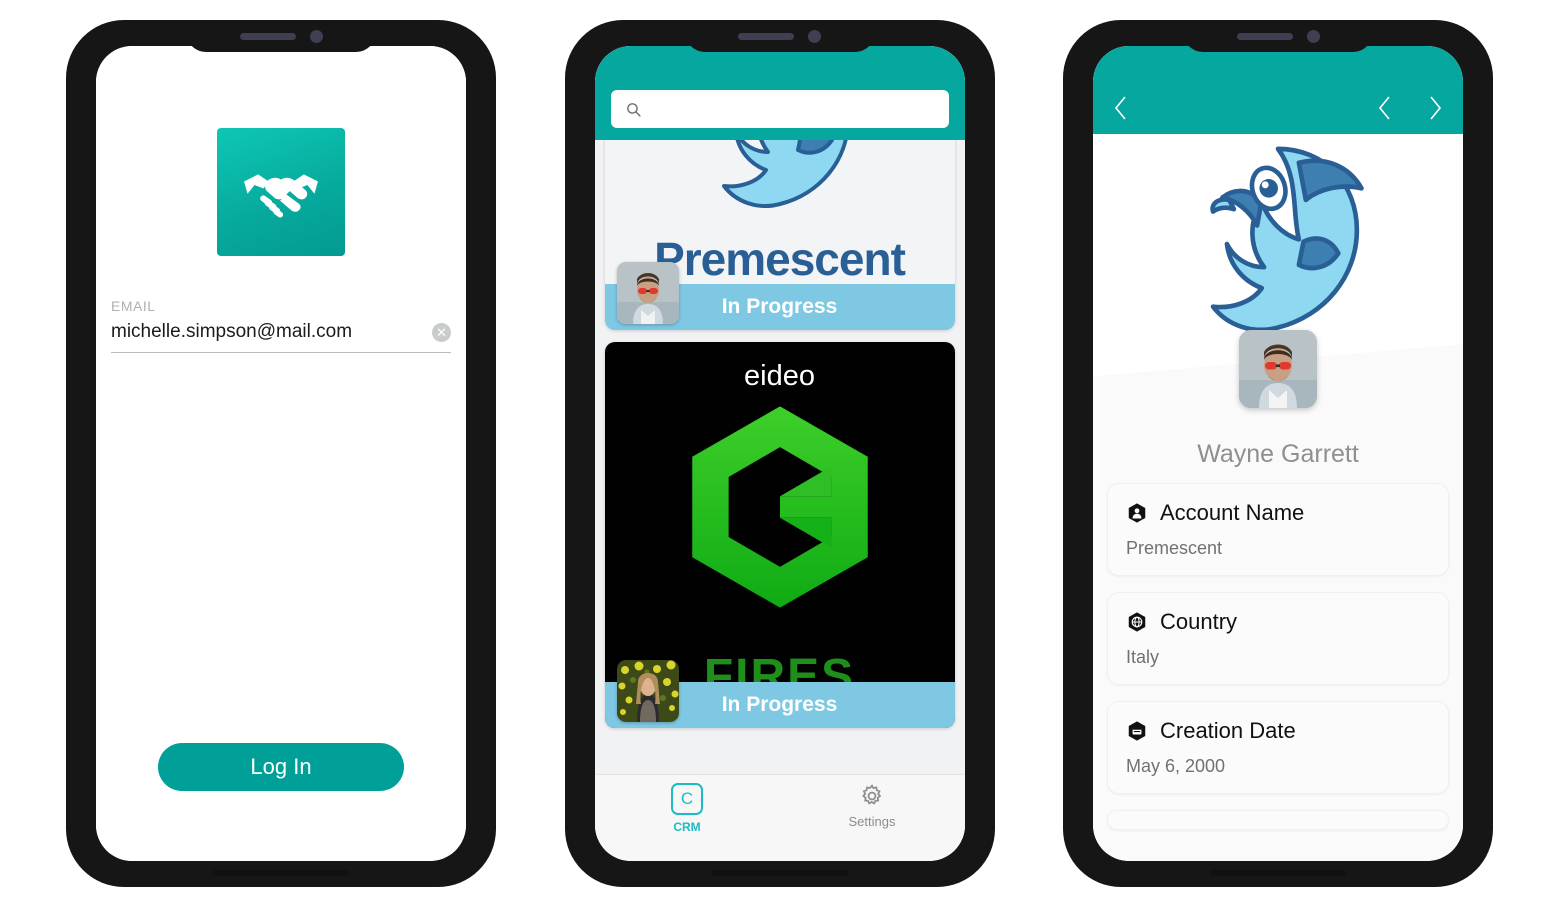  Describe the element at coordinates (1435, 108) in the screenshot. I see `chevron-right-icon` at that location.